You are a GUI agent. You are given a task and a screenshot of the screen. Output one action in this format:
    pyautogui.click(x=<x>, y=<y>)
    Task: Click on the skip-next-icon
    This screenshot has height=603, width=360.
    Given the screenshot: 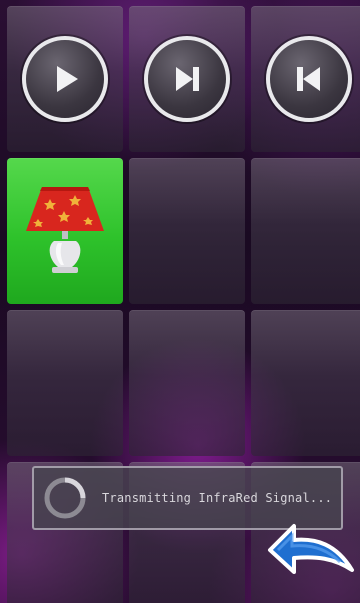 What is the action you would take?
    pyautogui.click(x=187, y=79)
    